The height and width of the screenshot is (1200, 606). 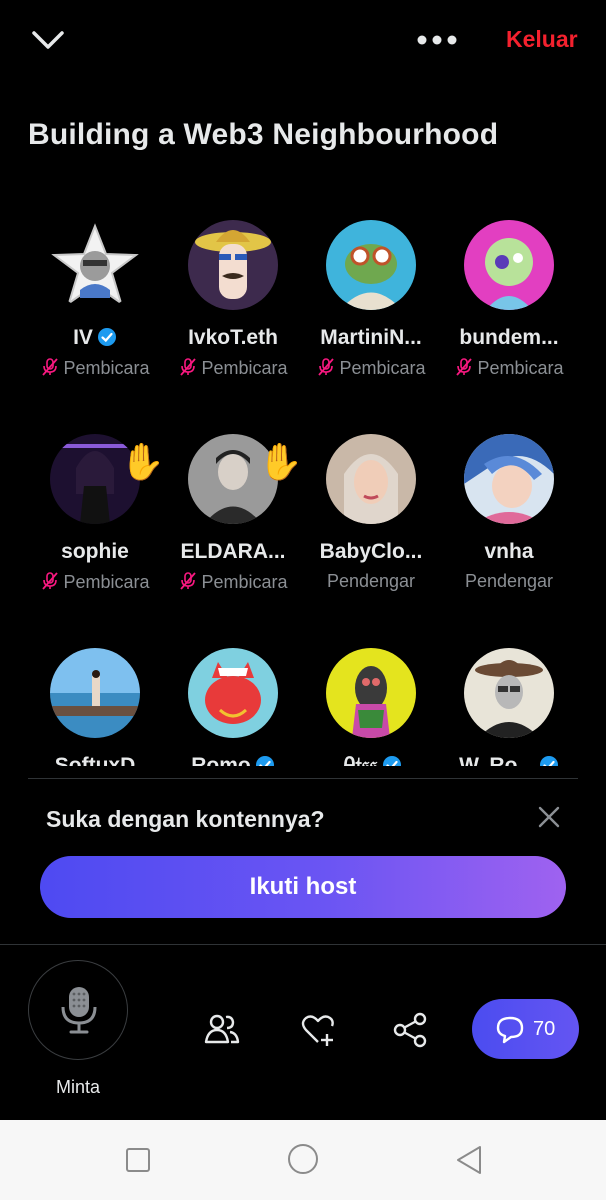 What do you see at coordinates (318, 1030) in the screenshot?
I see `heart-plus-icon` at bounding box center [318, 1030].